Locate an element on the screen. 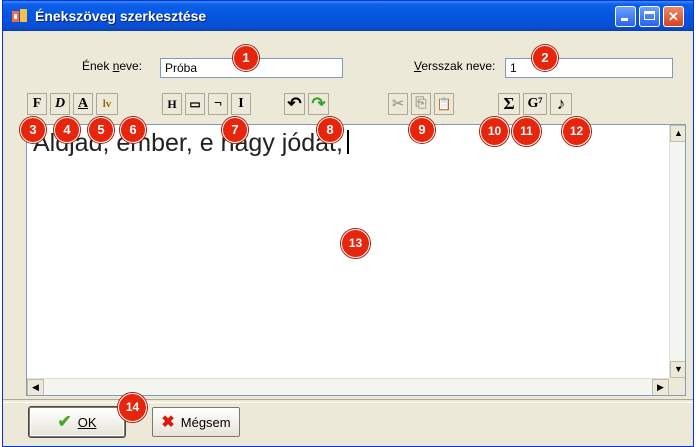 This screenshot has height=447, width=696. undo-icon: ↶ is located at coordinates (294, 103).